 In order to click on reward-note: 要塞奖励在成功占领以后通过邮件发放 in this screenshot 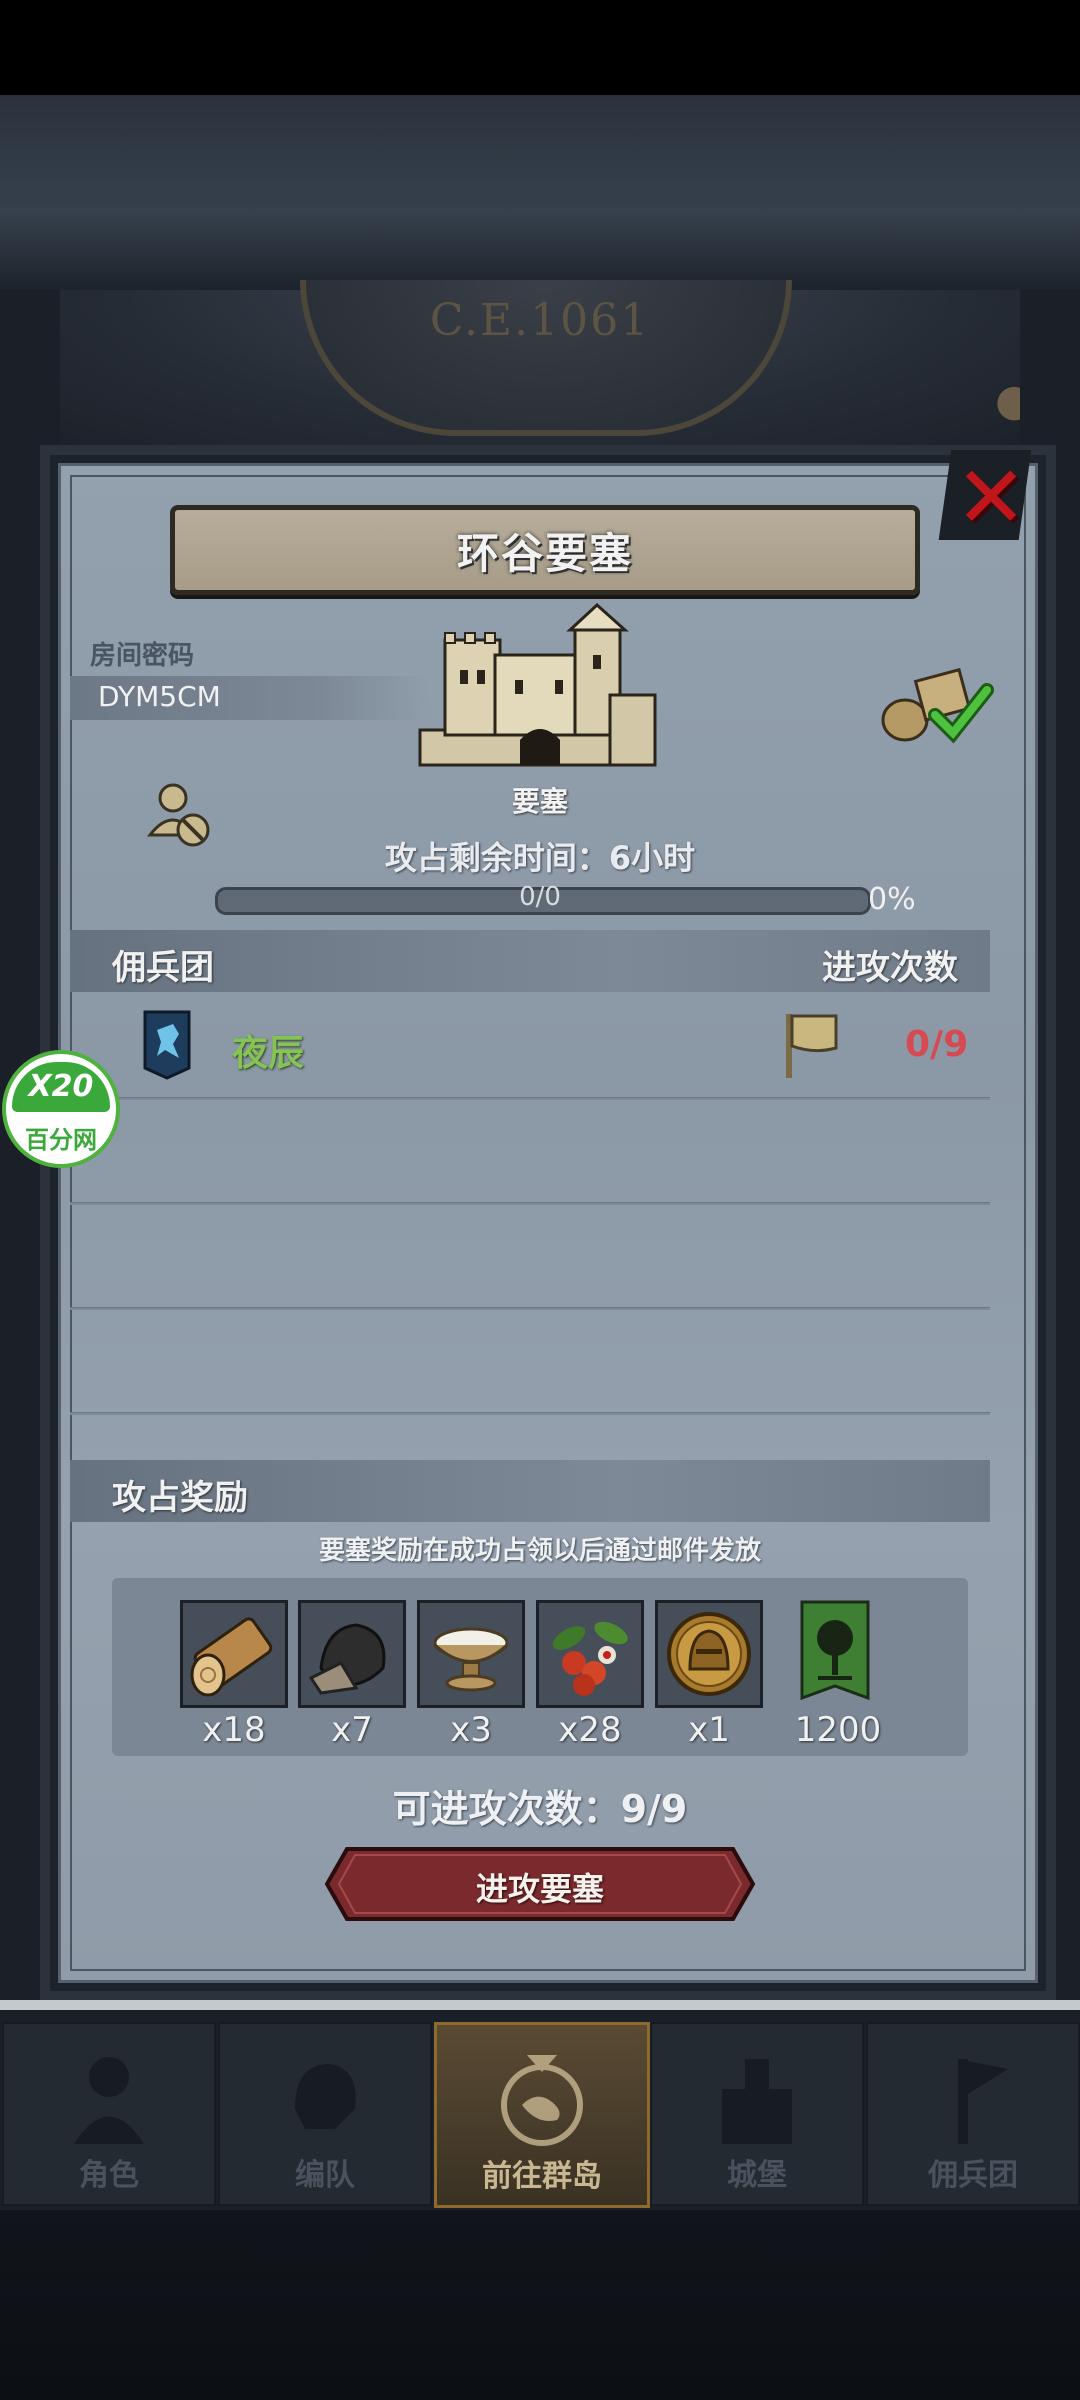, I will do `click(539, 1551)`.